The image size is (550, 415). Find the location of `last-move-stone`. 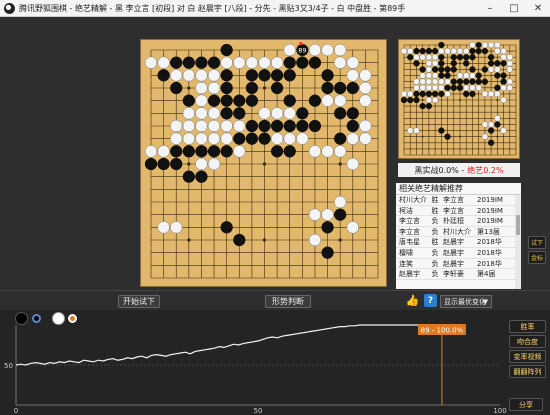

last-move-stone is located at coordinates (478, 45).